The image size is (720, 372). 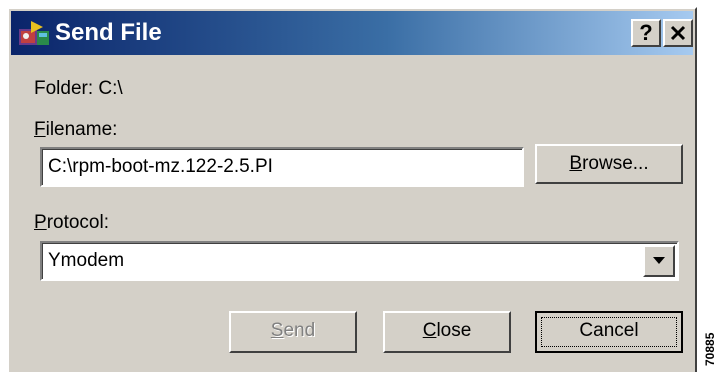 I want to click on figure-number: 70885, so click(x=710, y=343).